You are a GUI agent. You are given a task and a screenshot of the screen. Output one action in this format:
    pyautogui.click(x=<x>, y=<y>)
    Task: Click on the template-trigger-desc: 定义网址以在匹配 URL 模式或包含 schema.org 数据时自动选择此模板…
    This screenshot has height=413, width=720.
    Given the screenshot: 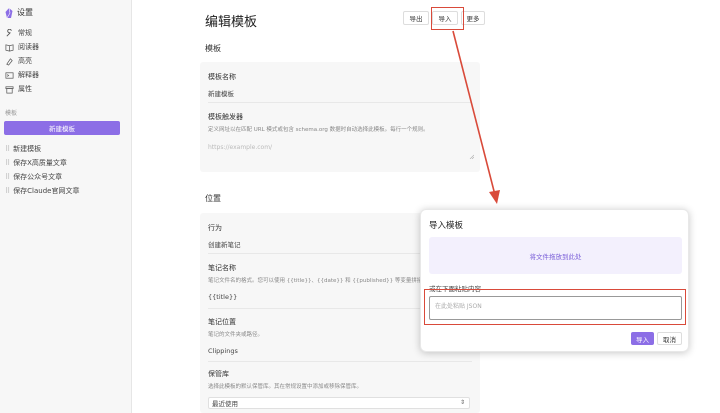 What is the action you would take?
    pyautogui.click(x=318, y=130)
    